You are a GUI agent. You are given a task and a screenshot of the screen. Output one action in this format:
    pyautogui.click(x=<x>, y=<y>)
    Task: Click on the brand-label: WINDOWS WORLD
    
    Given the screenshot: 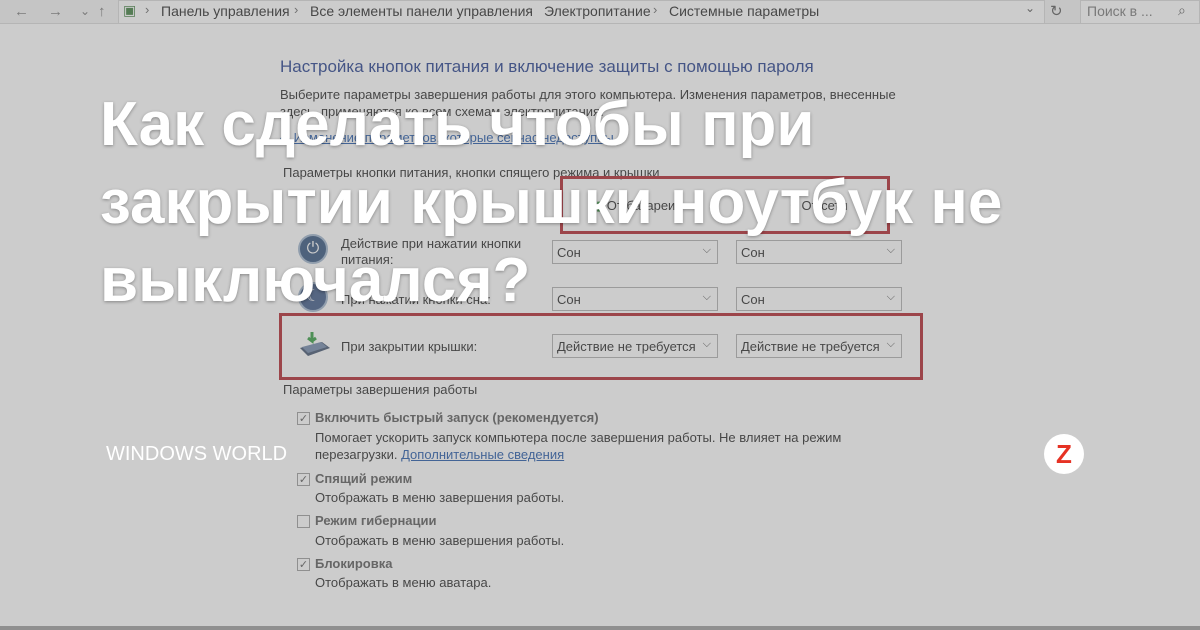 What is the action you would take?
    pyautogui.click(x=197, y=454)
    